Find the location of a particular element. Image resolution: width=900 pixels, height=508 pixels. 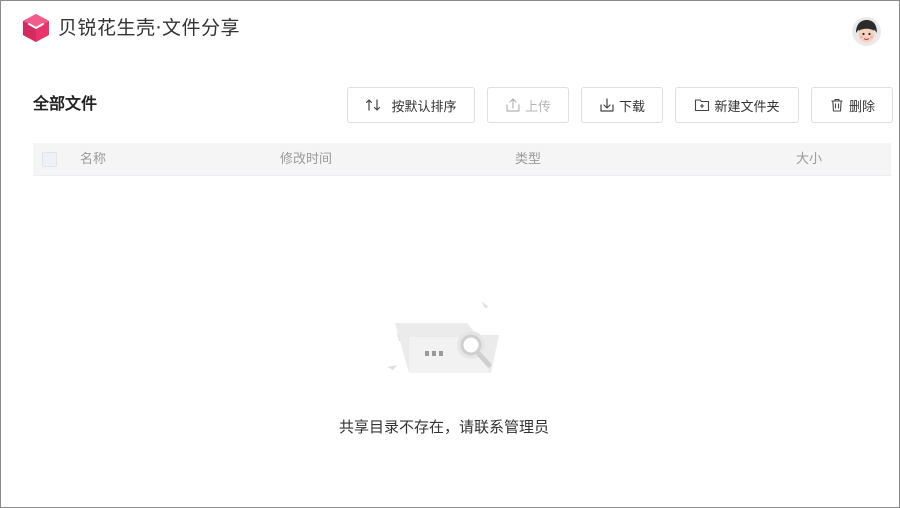

top-header: 贝锐花生壳·文件分享 is located at coordinates (450, 29).